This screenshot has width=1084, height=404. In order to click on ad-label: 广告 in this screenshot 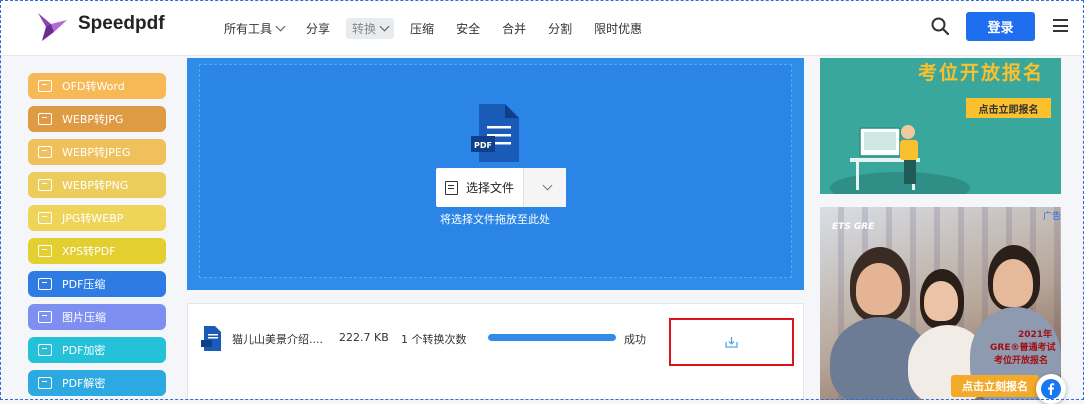, I will do `click(1052, 217)`.